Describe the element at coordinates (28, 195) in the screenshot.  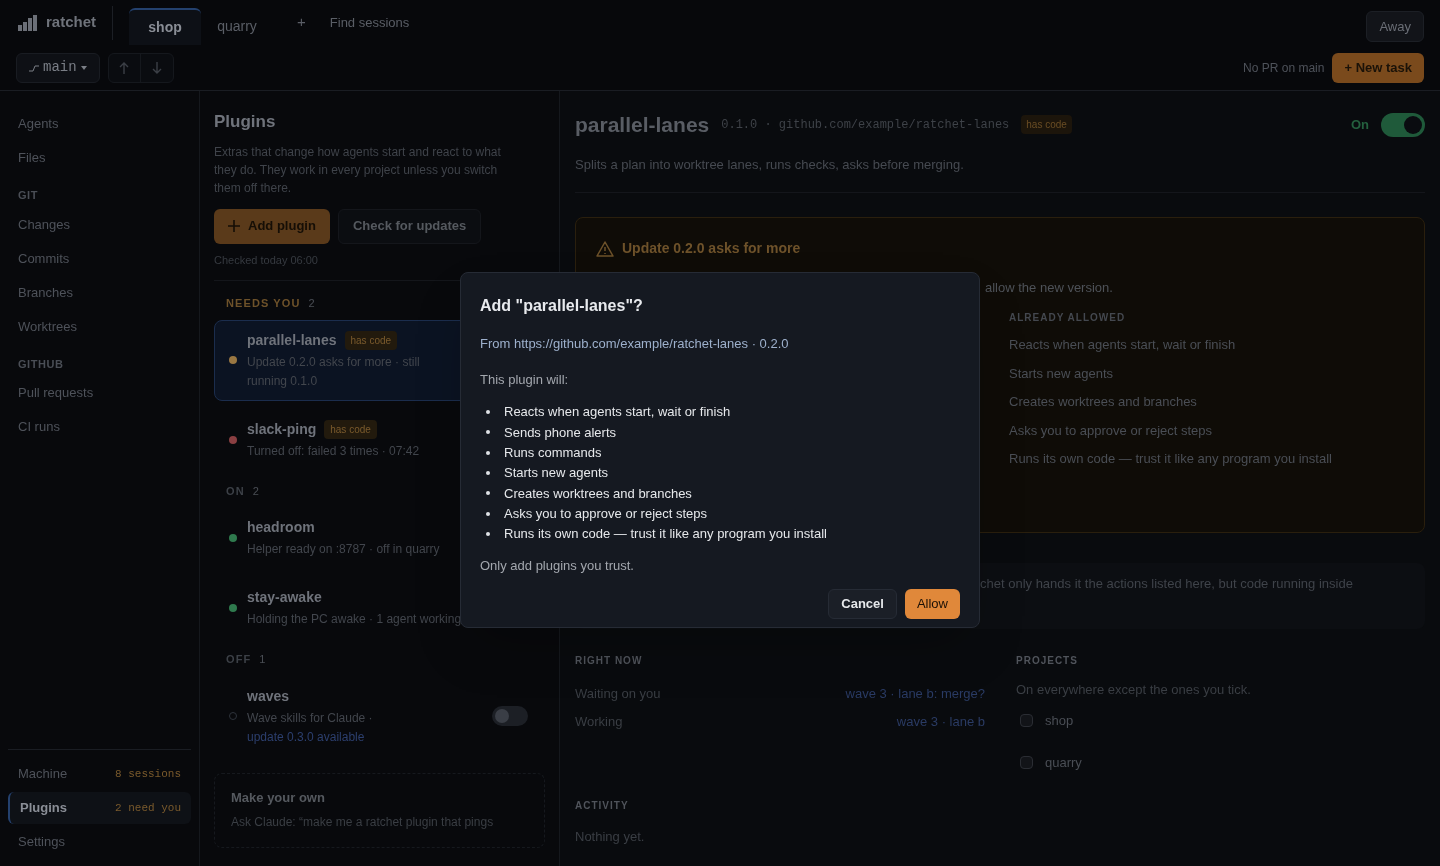
I see `section-heading: GIT` at that location.